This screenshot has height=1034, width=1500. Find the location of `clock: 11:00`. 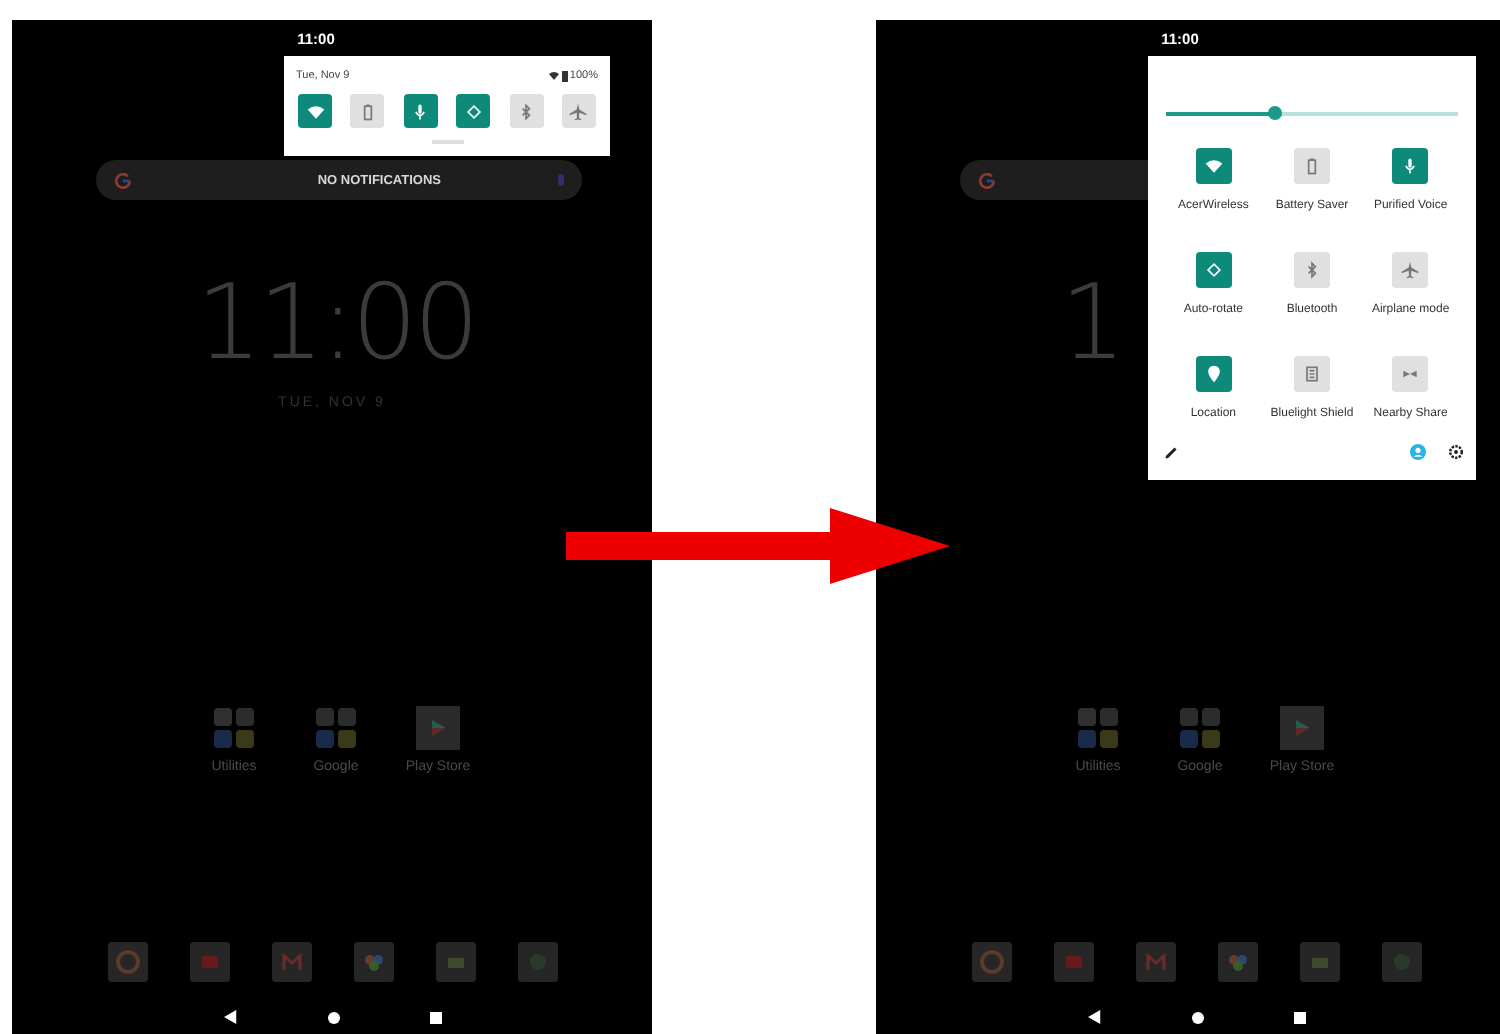

clock: 11:00 is located at coordinates (336, 324).